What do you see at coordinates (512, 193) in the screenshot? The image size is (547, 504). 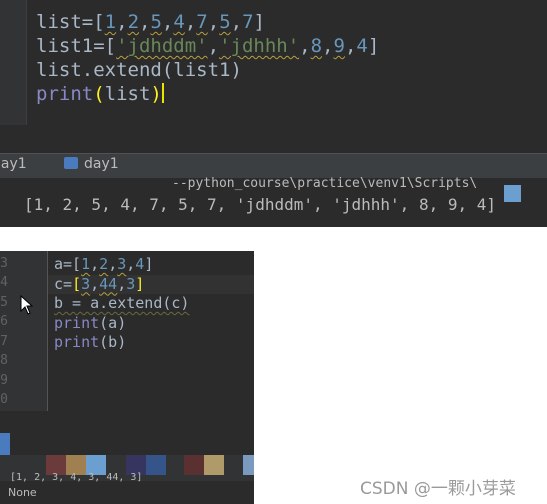 I see `console-scroll-marker` at bounding box center [512, 193].